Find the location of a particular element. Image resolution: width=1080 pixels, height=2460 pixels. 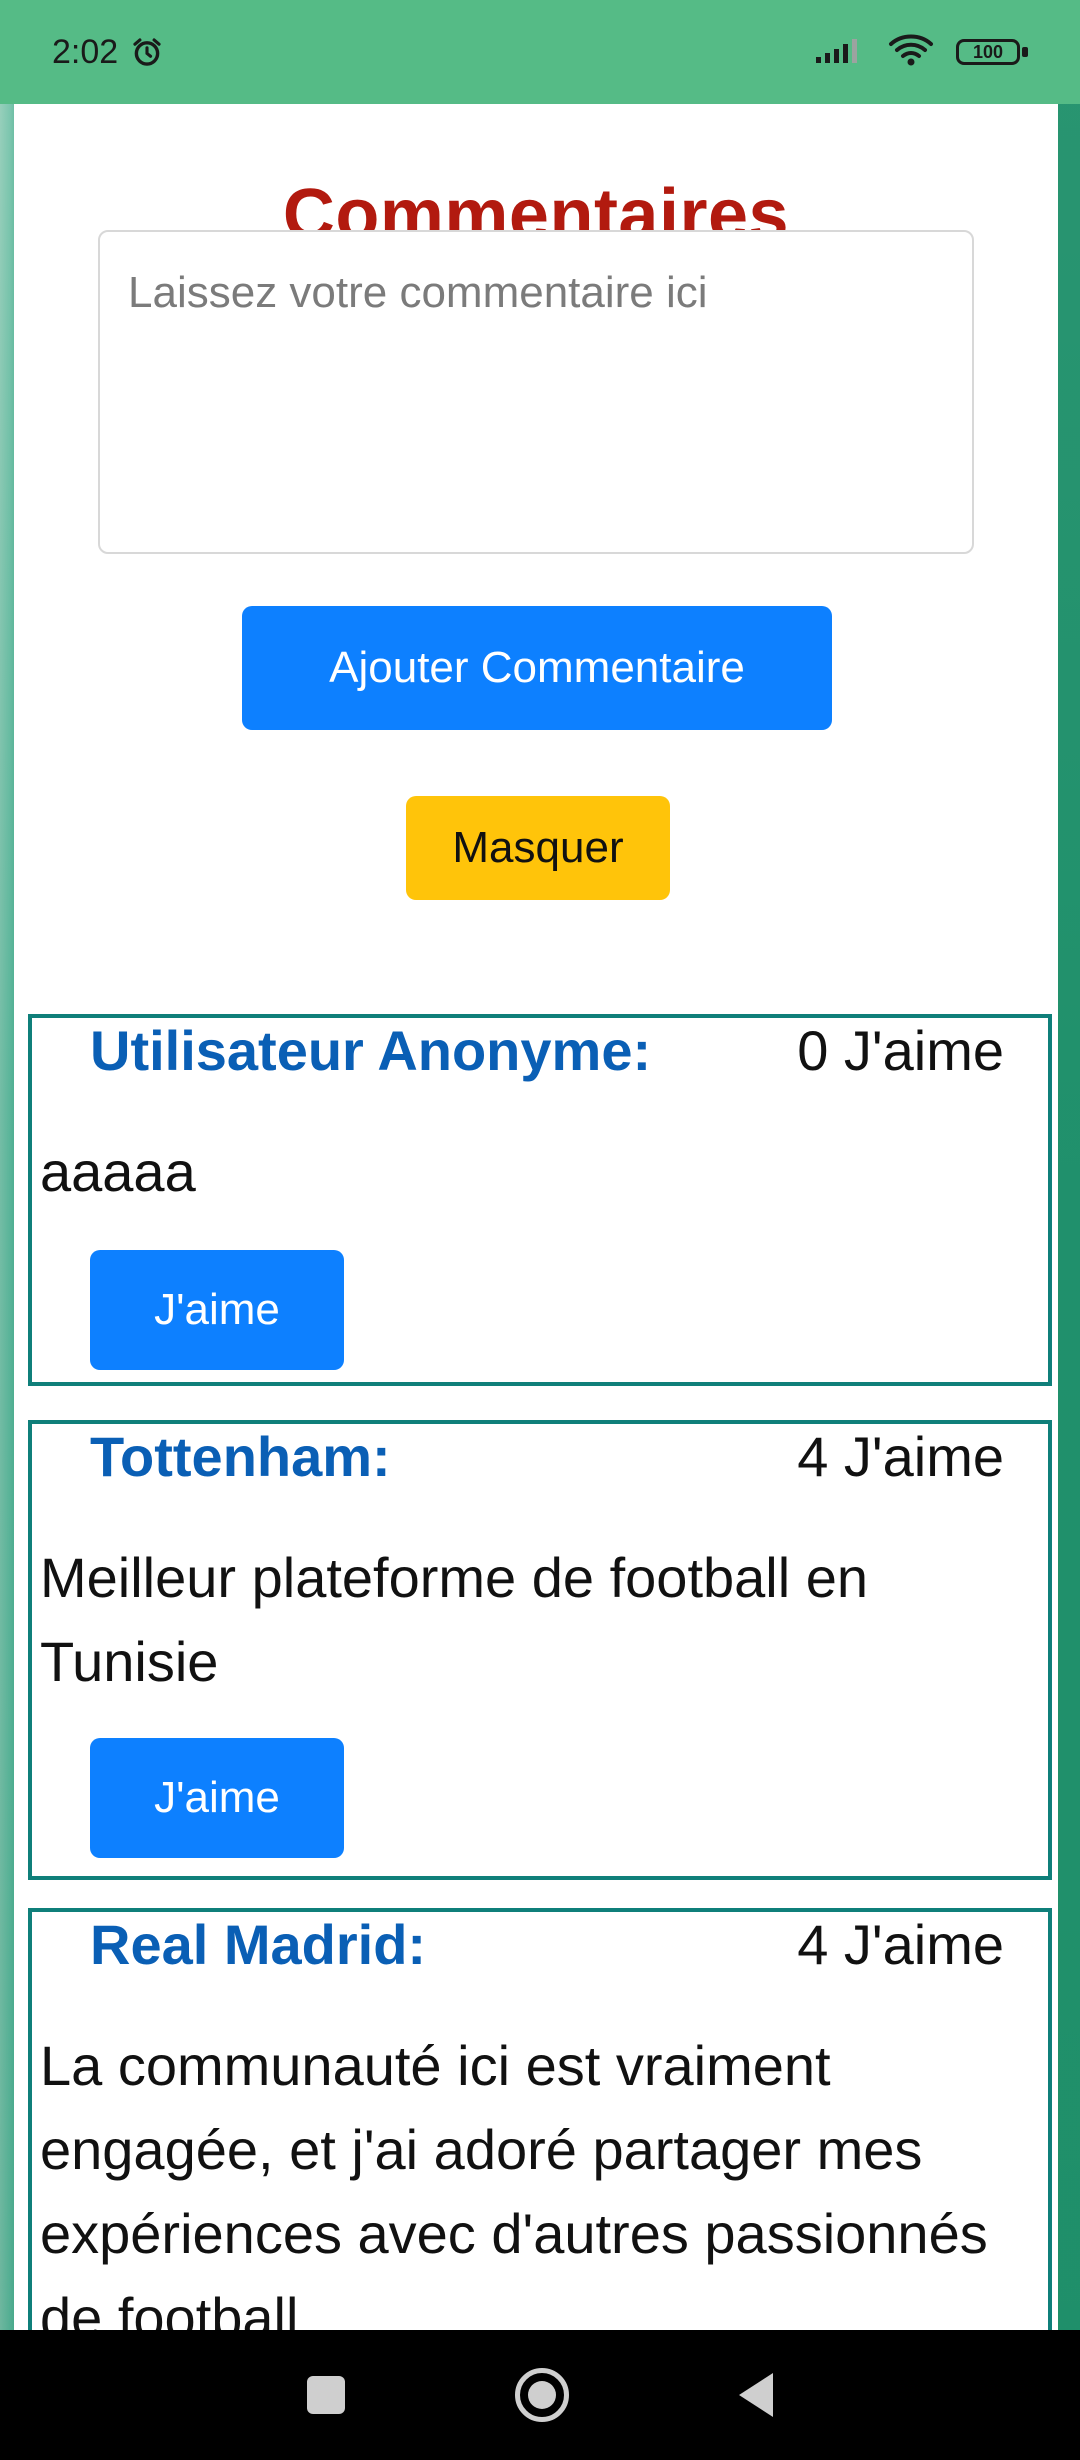

add-comment-button: Ajouter Commentaire is located at coordinates (537, 668).